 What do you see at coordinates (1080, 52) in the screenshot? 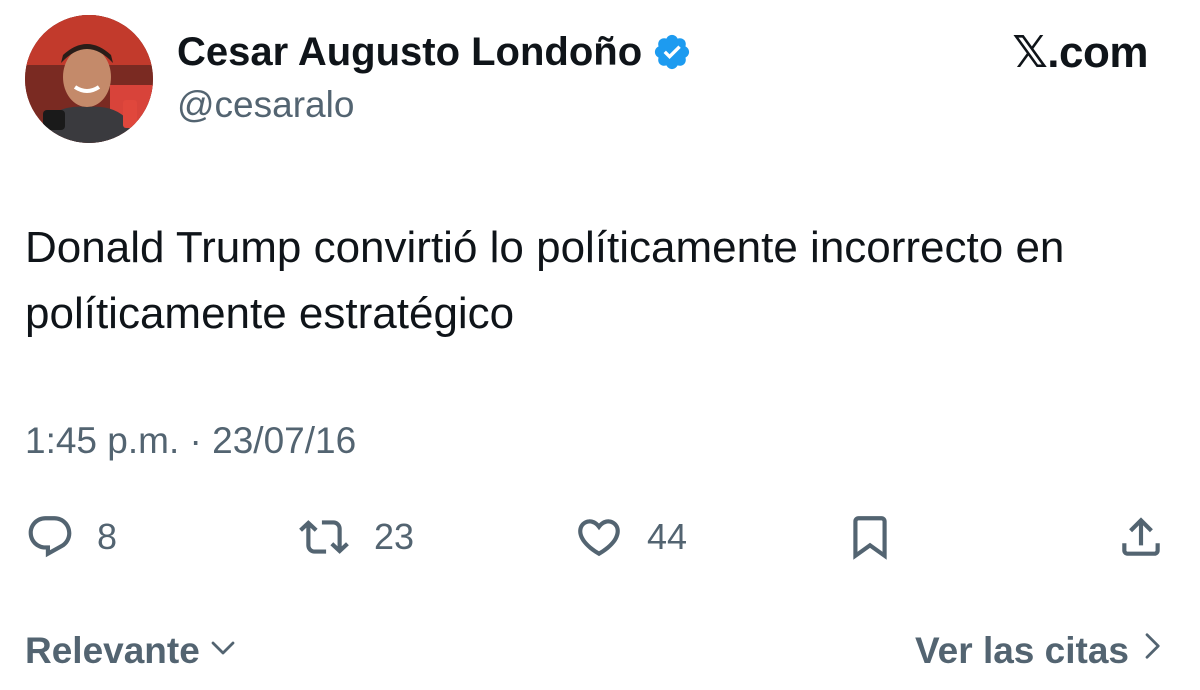
I see `x-logo: 𝕏.com` at bounding box center [1080, 52].